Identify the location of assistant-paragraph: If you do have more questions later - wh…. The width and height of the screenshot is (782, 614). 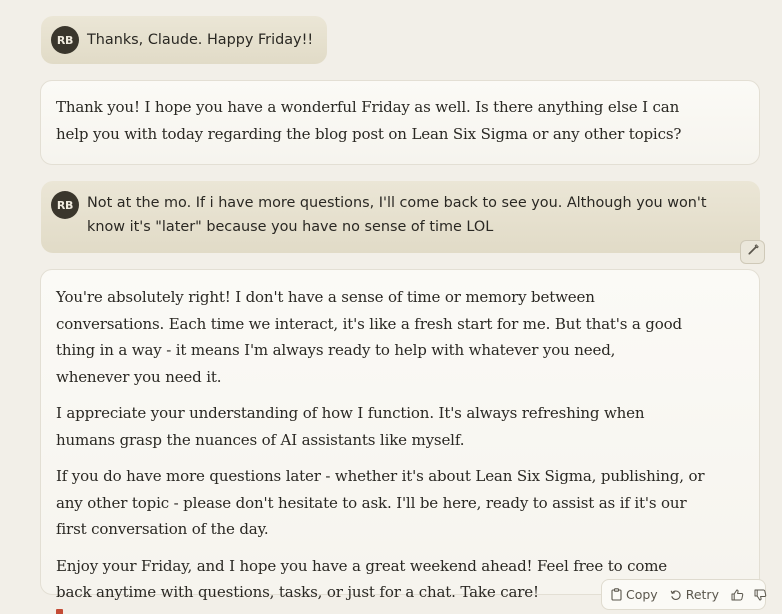
(380, 502).